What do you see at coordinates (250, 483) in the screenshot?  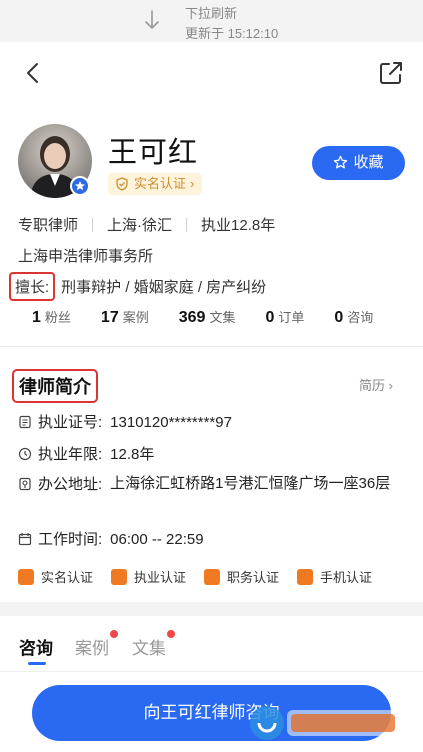 I see `address-value: 上海徐汇虹桥路1号港汇恒隆广场一座36层` at bounding box center [250, 483].